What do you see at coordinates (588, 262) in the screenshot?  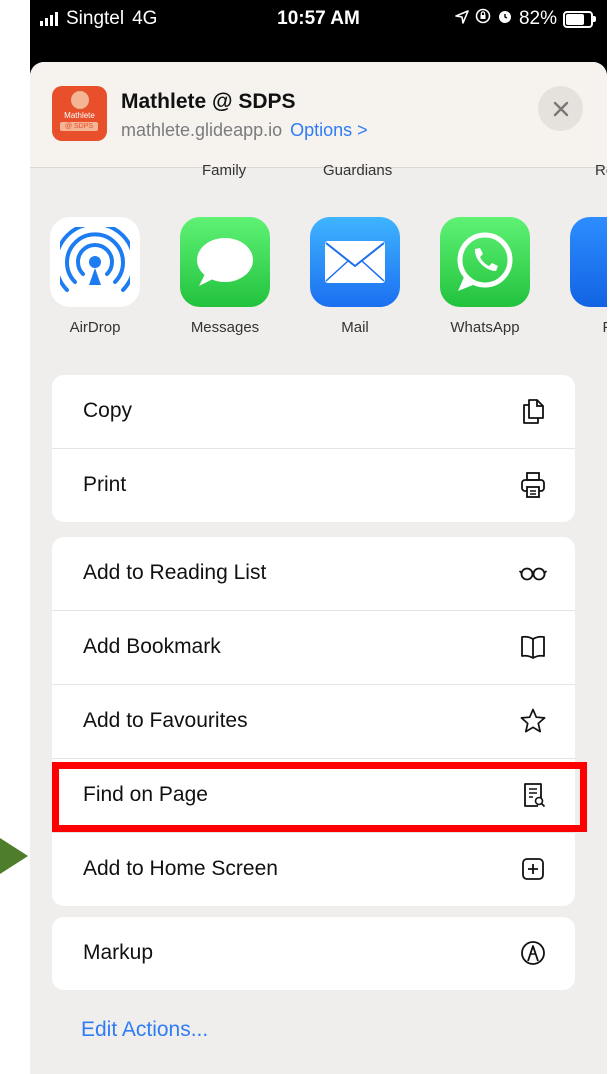 I see `facebook-icon` at bounding box center [588, 262].